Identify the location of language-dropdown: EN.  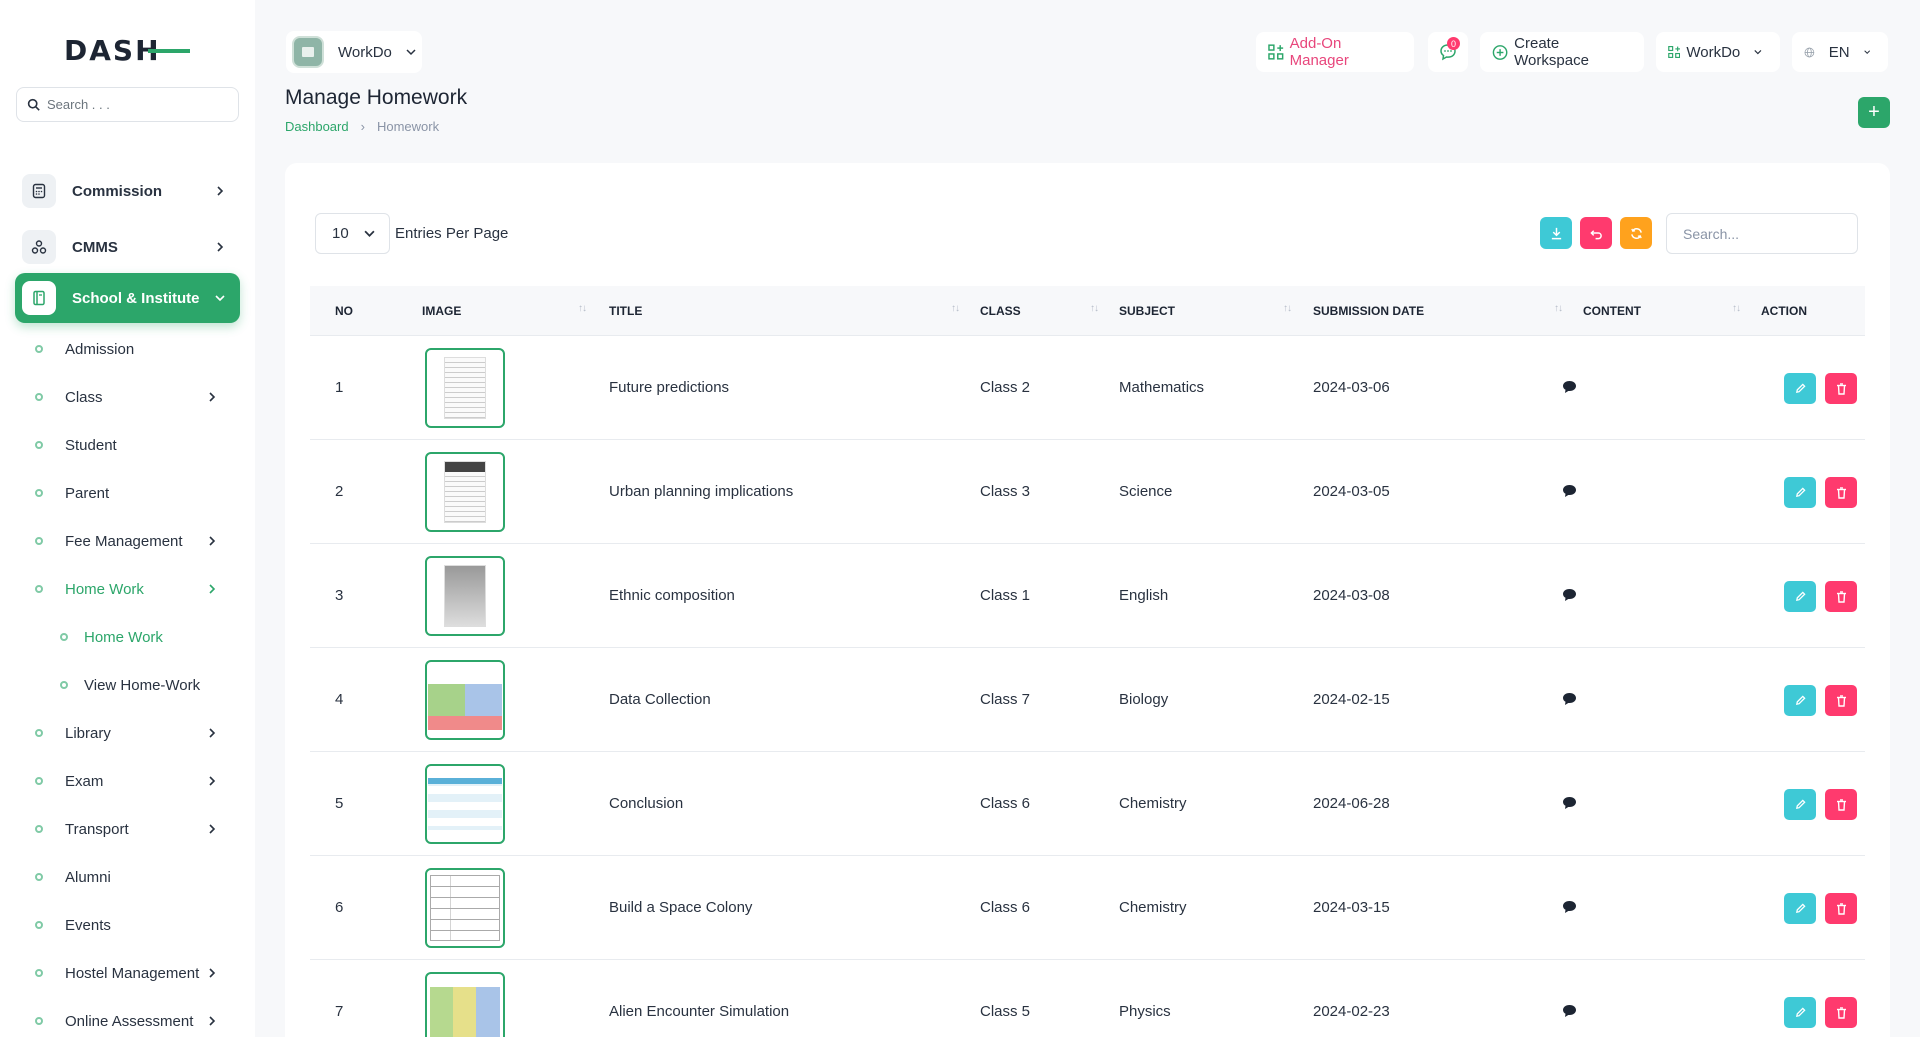
(1840, 52).